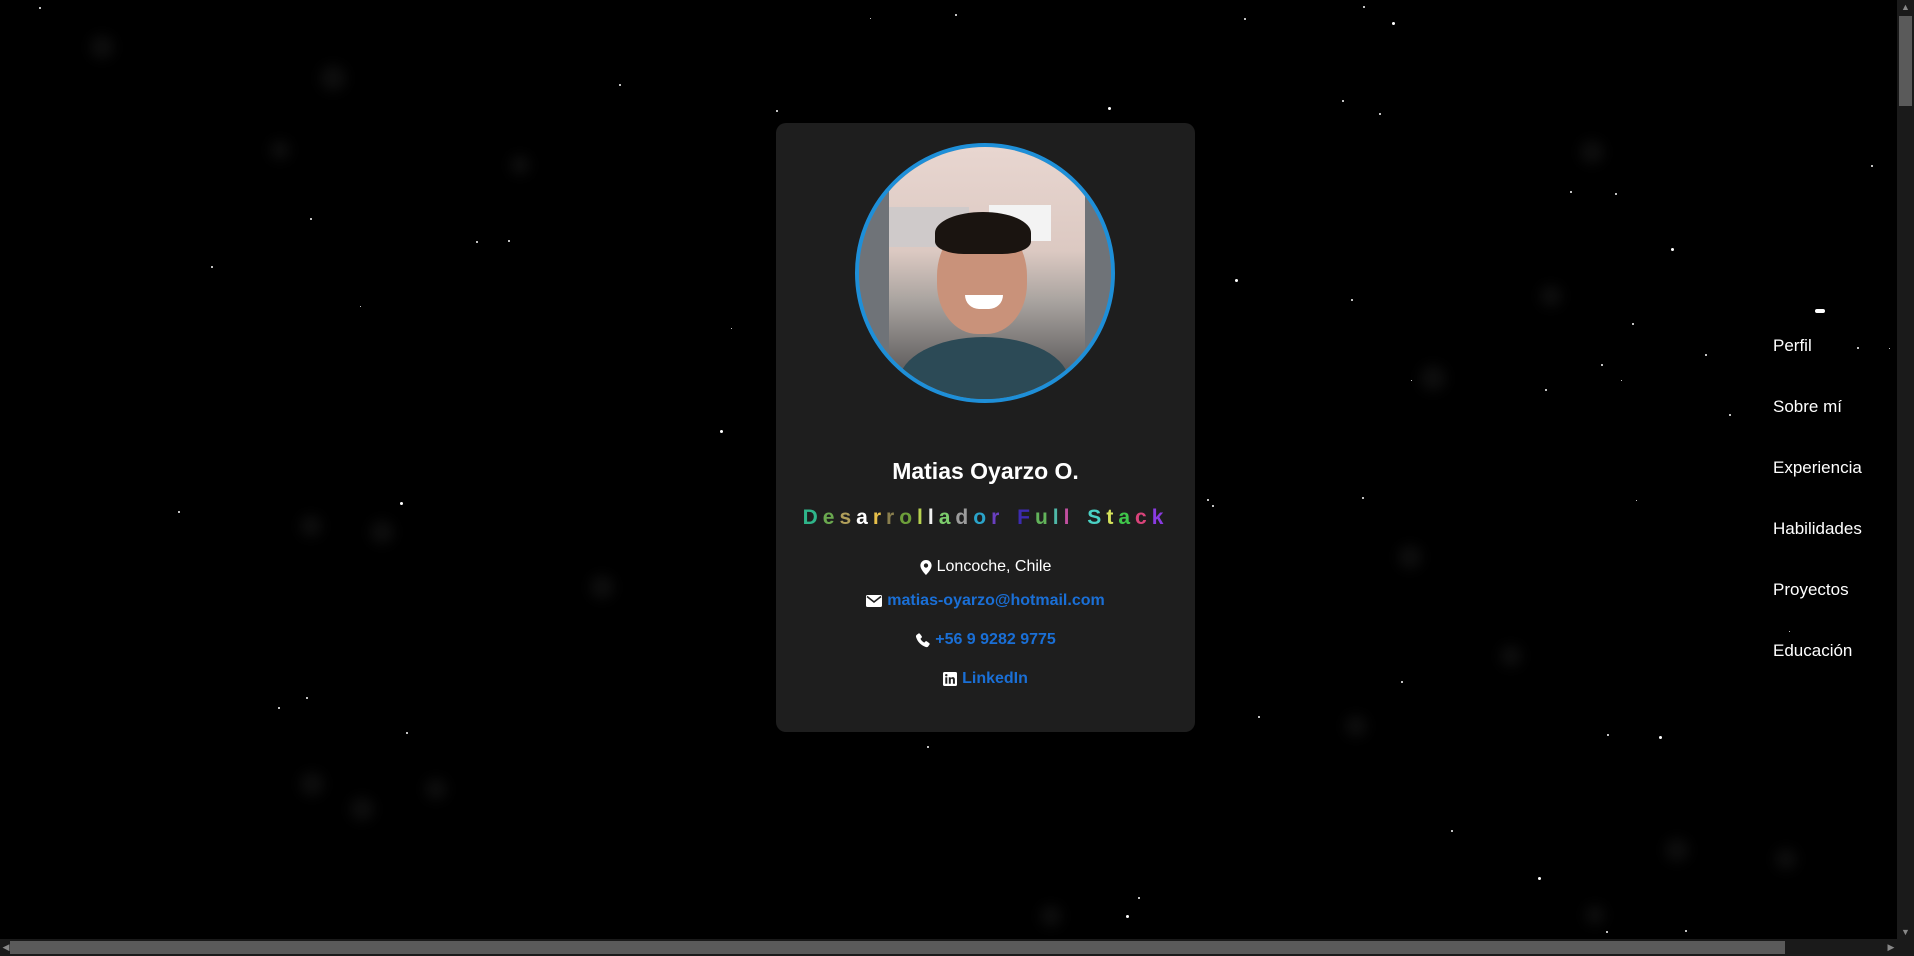 Image resolution: width=1914 pixels, height=956 pixels. Describe the element at coordinates (1817, 468) in the screenshot. I see `nav-item-experiencia: Experiencia` at that location.